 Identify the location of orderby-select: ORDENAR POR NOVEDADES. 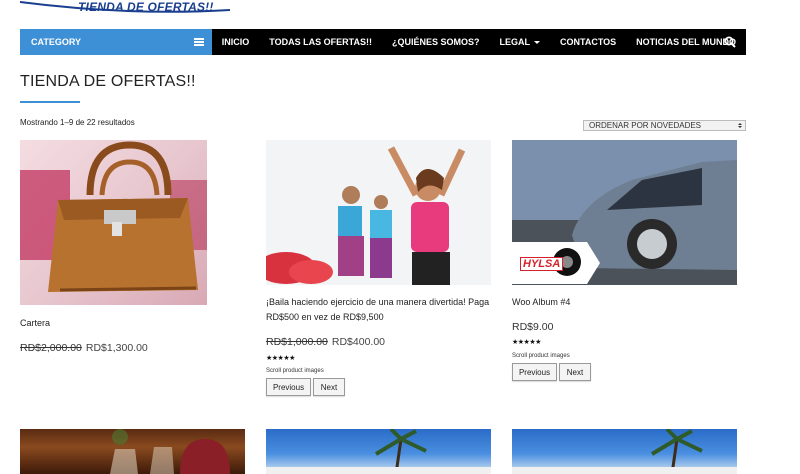
(664, 125).